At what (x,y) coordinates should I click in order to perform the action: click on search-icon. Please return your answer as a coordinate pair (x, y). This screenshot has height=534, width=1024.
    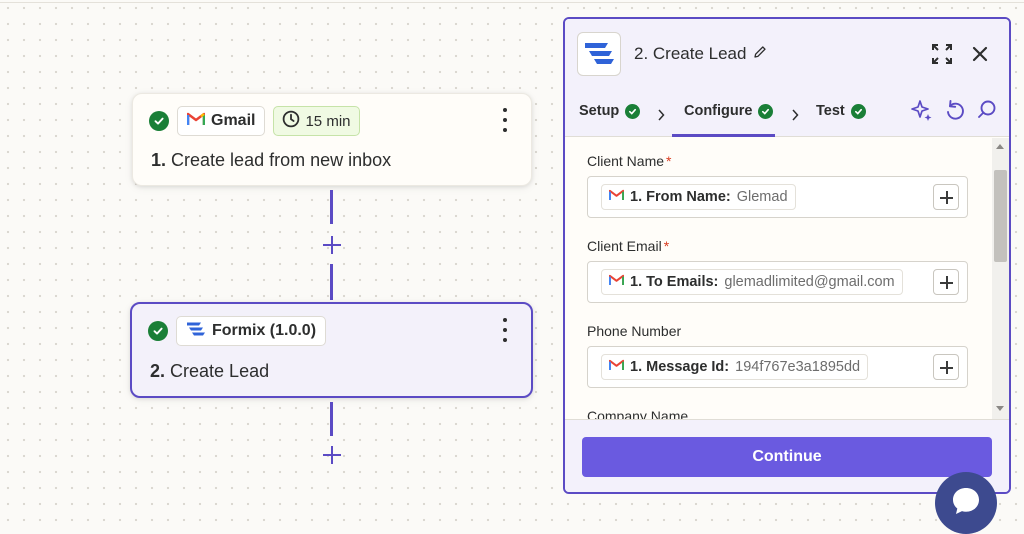
    Looking at the image, I should click on (987, 112).